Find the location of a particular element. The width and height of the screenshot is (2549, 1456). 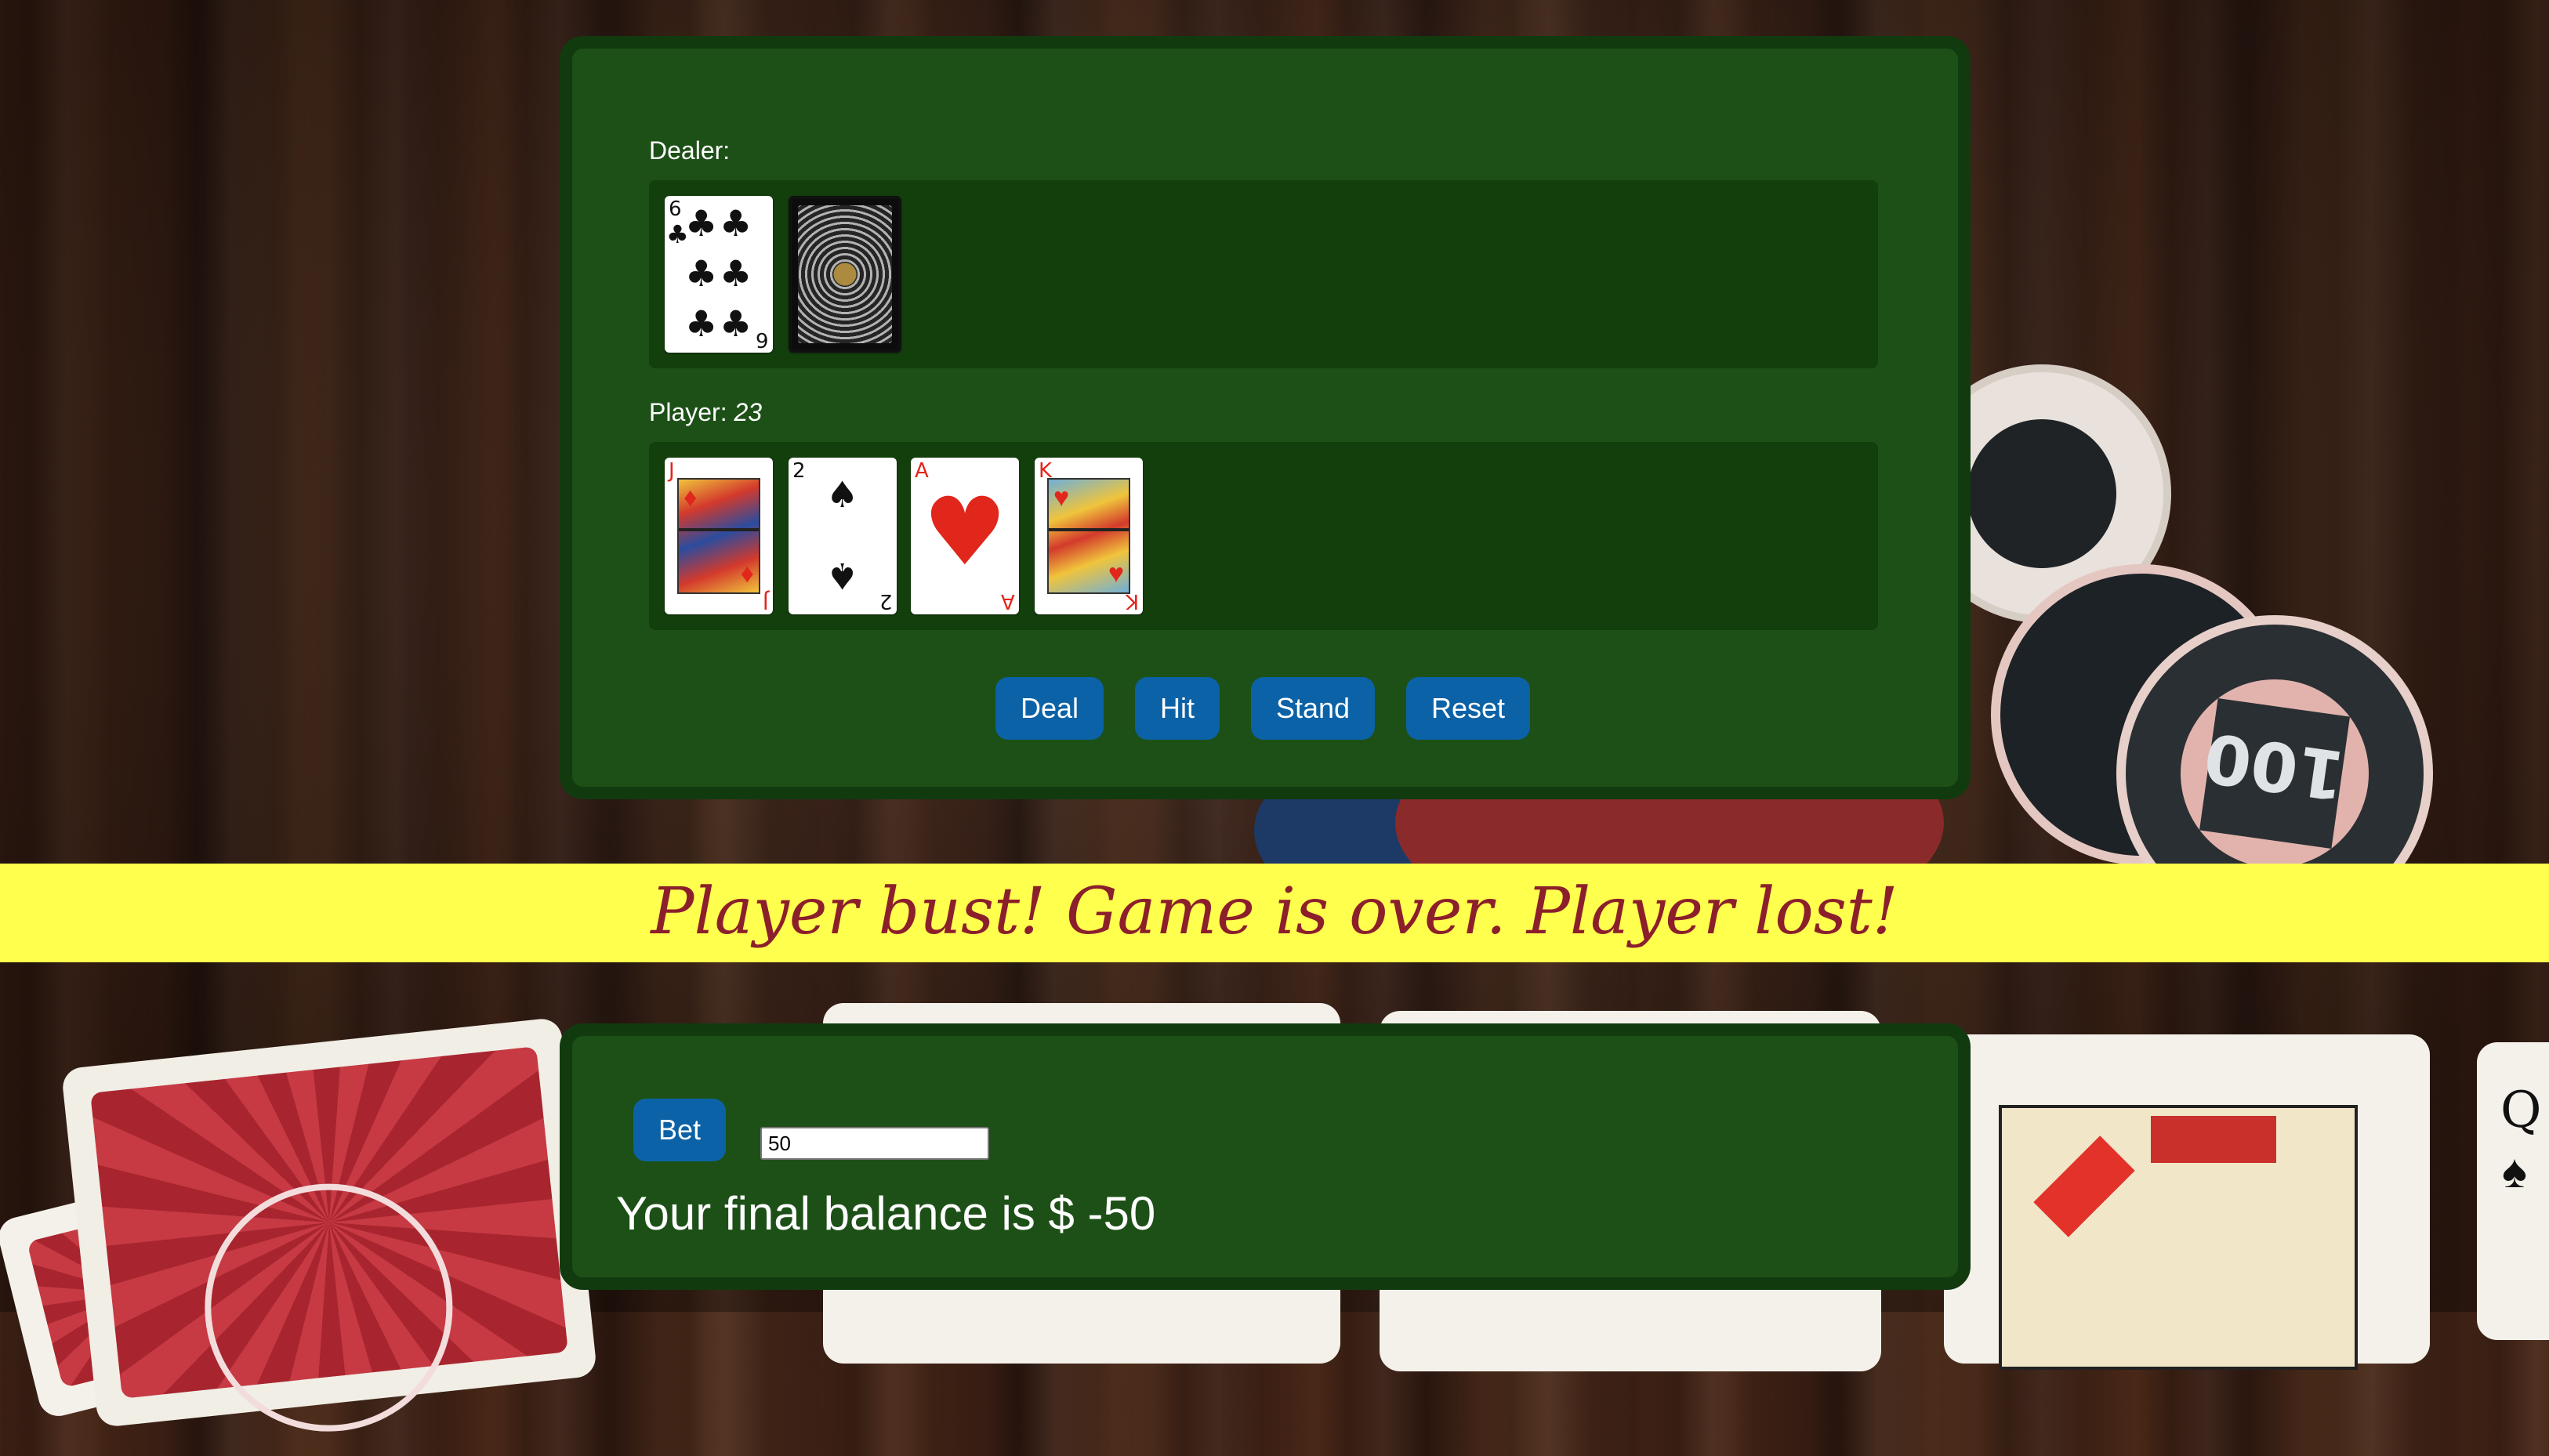

player-label: Player: 23 is located at coordinates (705, 412).